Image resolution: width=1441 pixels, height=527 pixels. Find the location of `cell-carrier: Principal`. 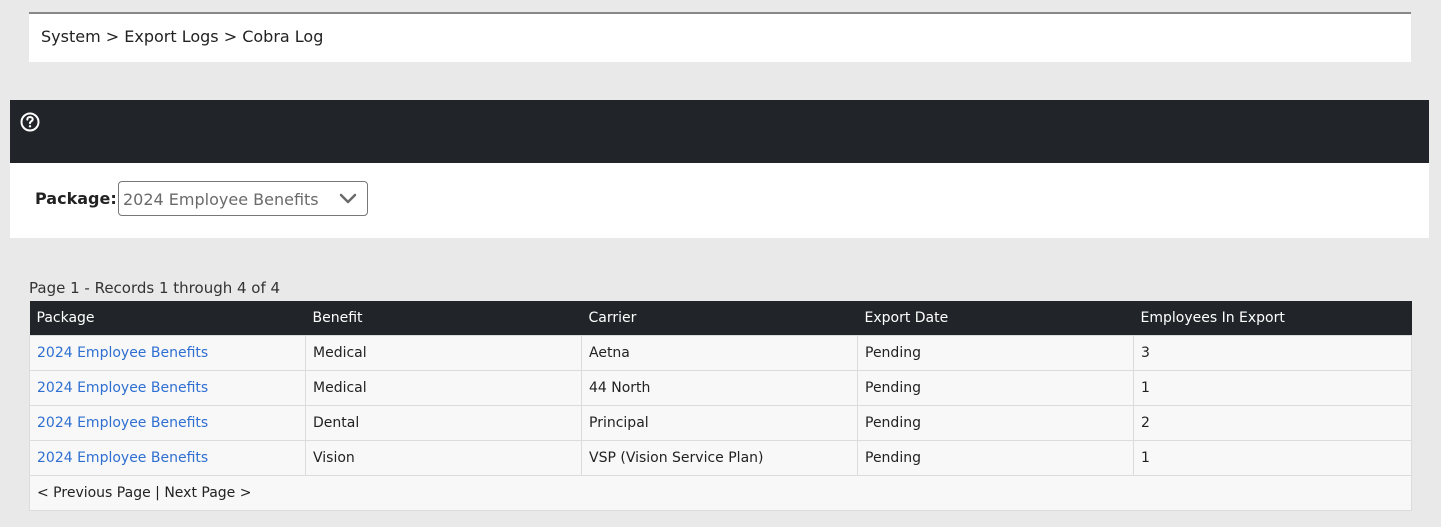

cell-carrier: Principal is located at coordinates (719, 422).